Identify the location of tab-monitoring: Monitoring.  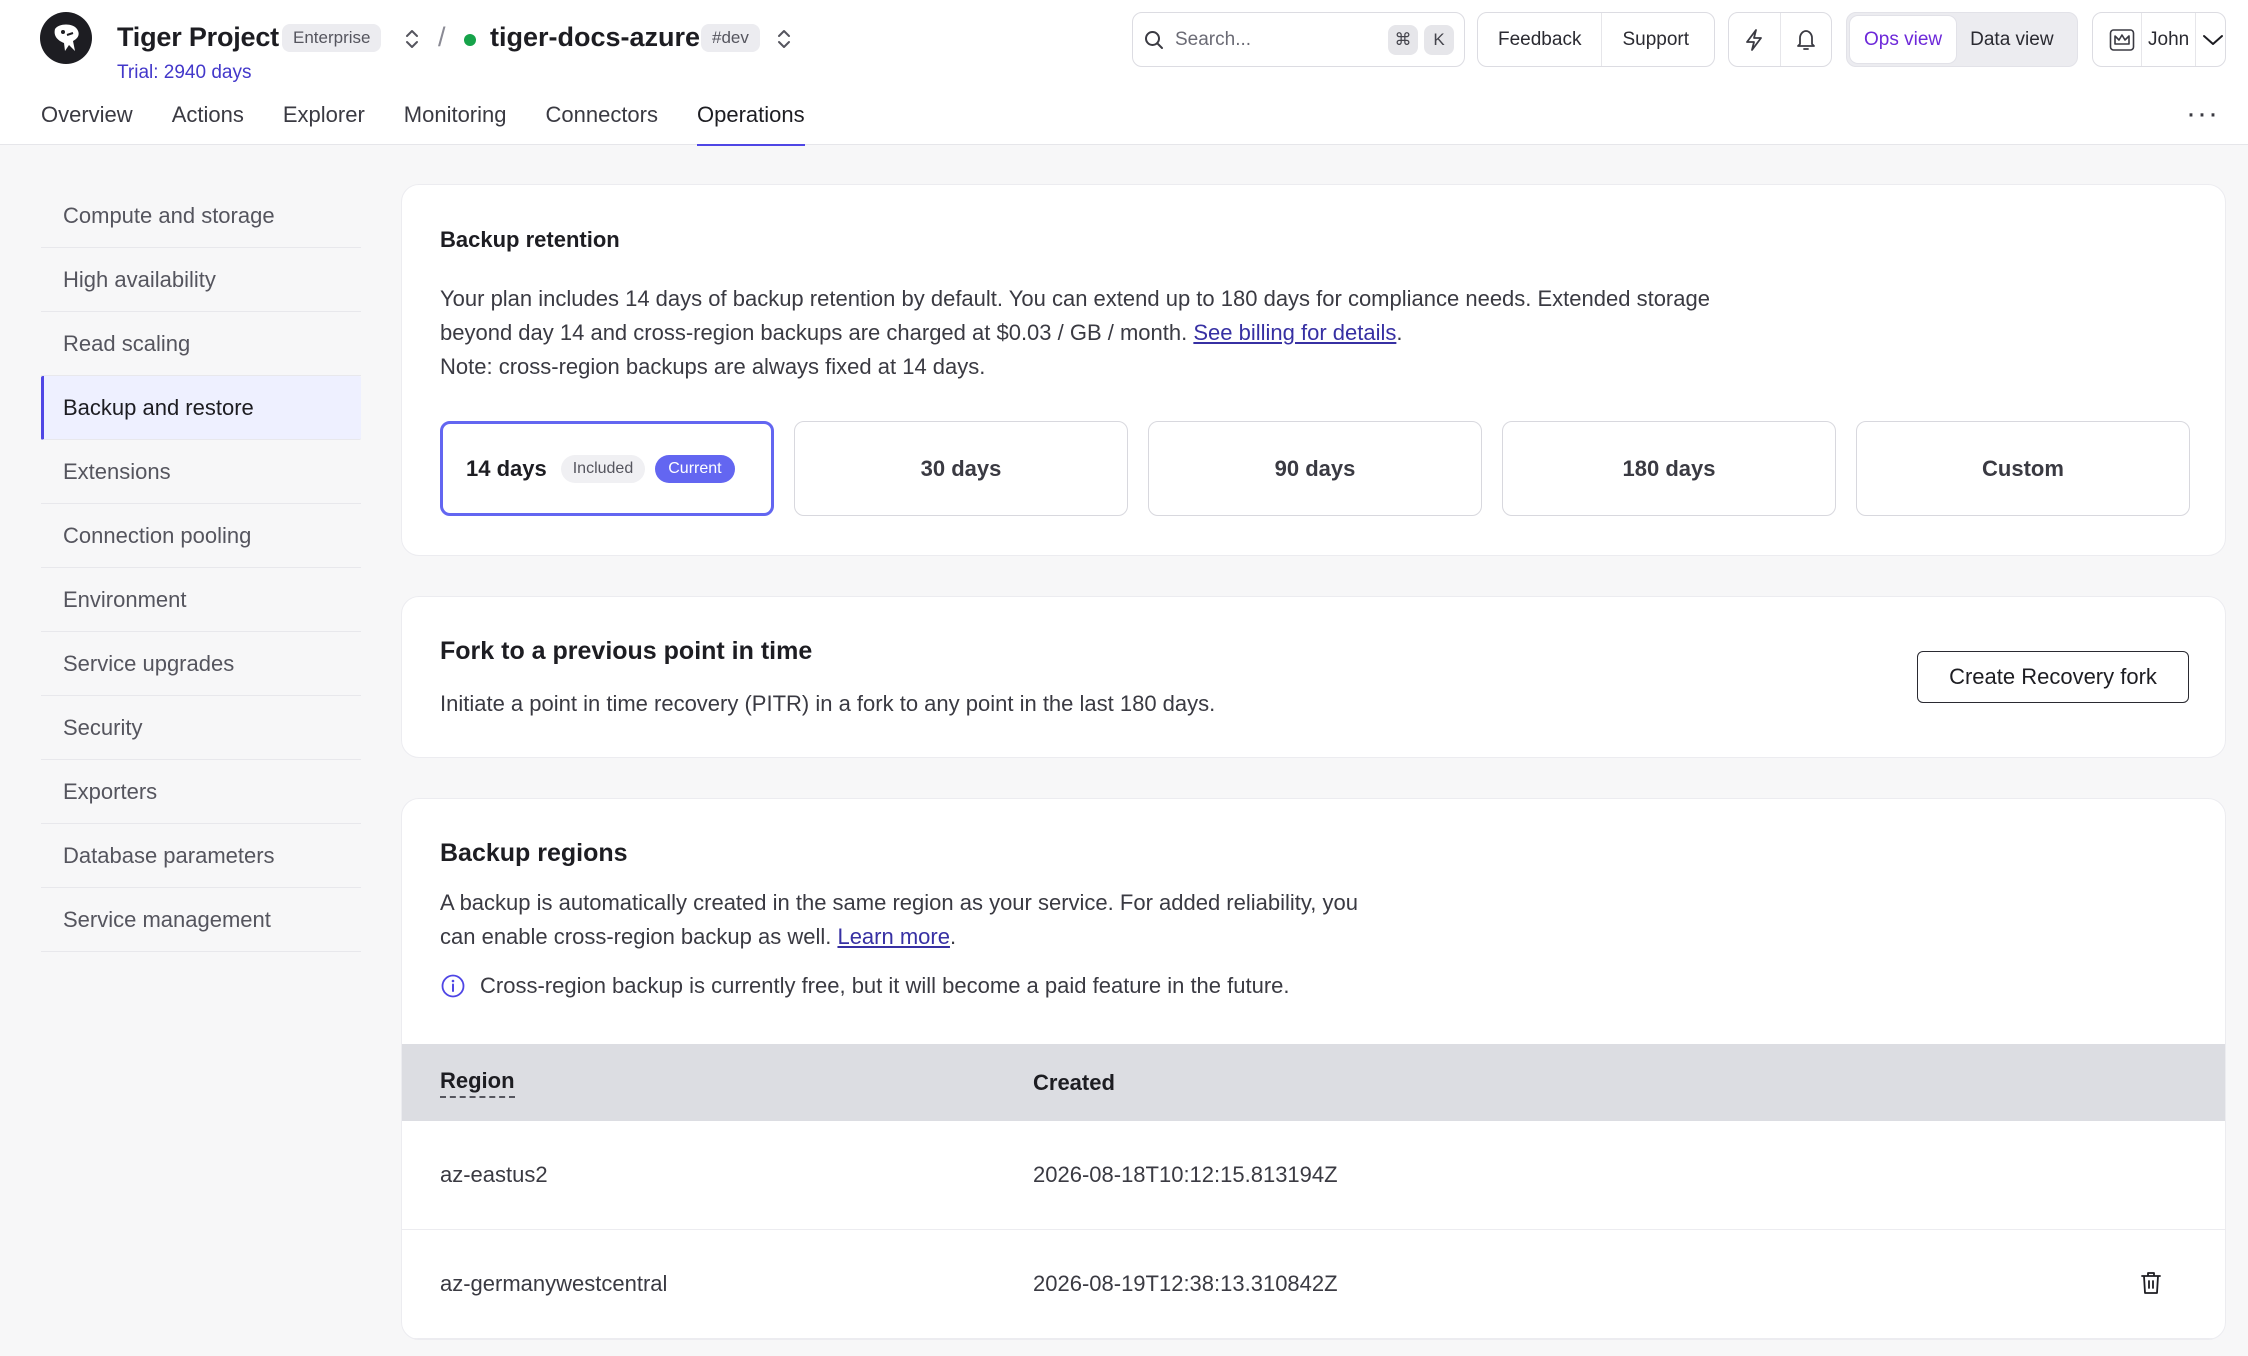
(455, 123).